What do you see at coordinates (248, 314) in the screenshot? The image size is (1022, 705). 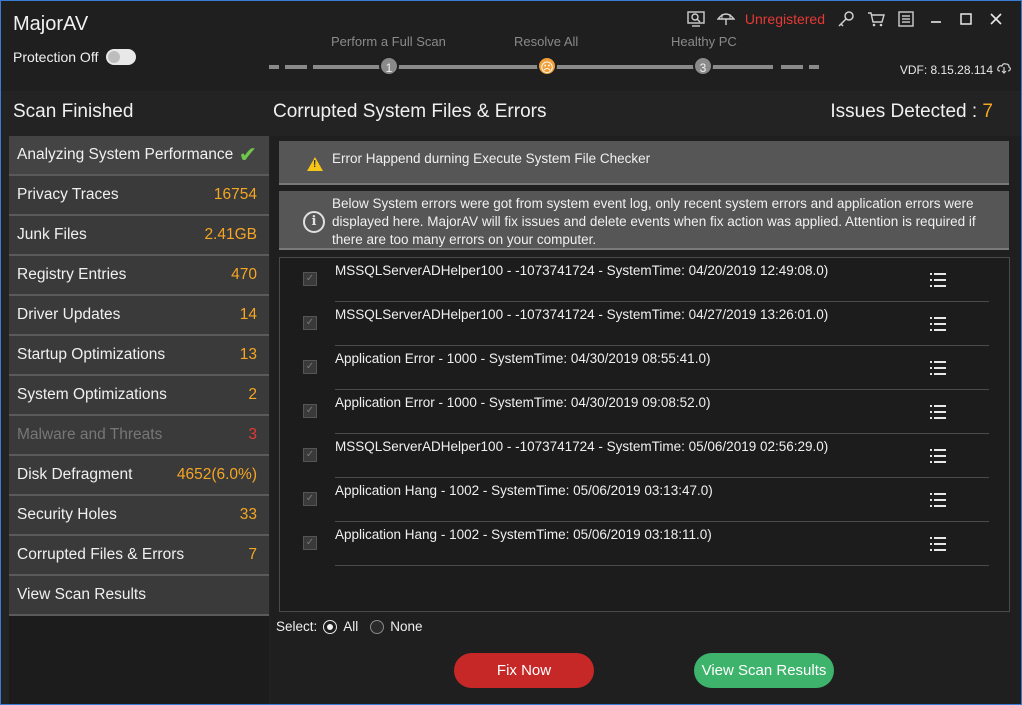 I see `sidebar-item-count: 14` at bounding box center [248, 314].